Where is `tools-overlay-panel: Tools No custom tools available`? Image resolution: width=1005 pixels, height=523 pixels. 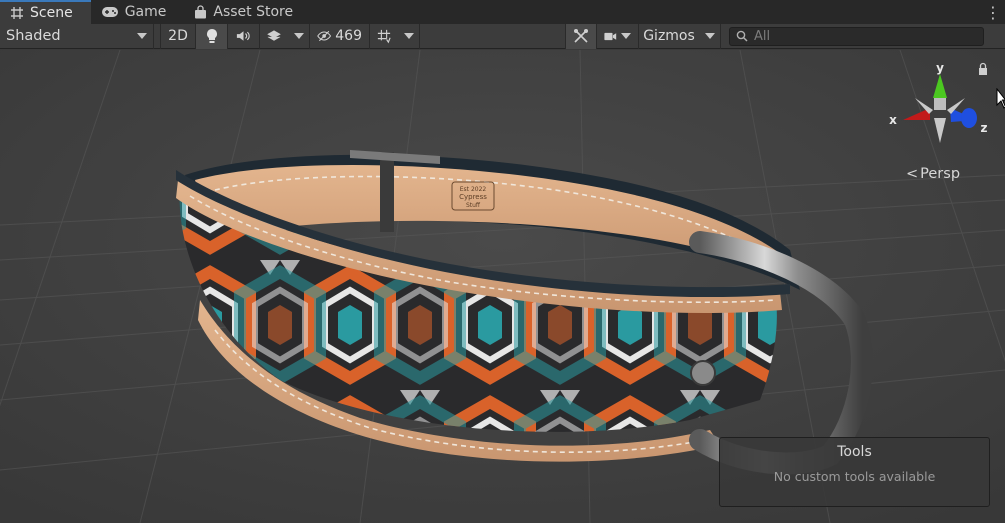 tools-overlay-panel: Tools No custom tools available is located at coordinates (854, 472).